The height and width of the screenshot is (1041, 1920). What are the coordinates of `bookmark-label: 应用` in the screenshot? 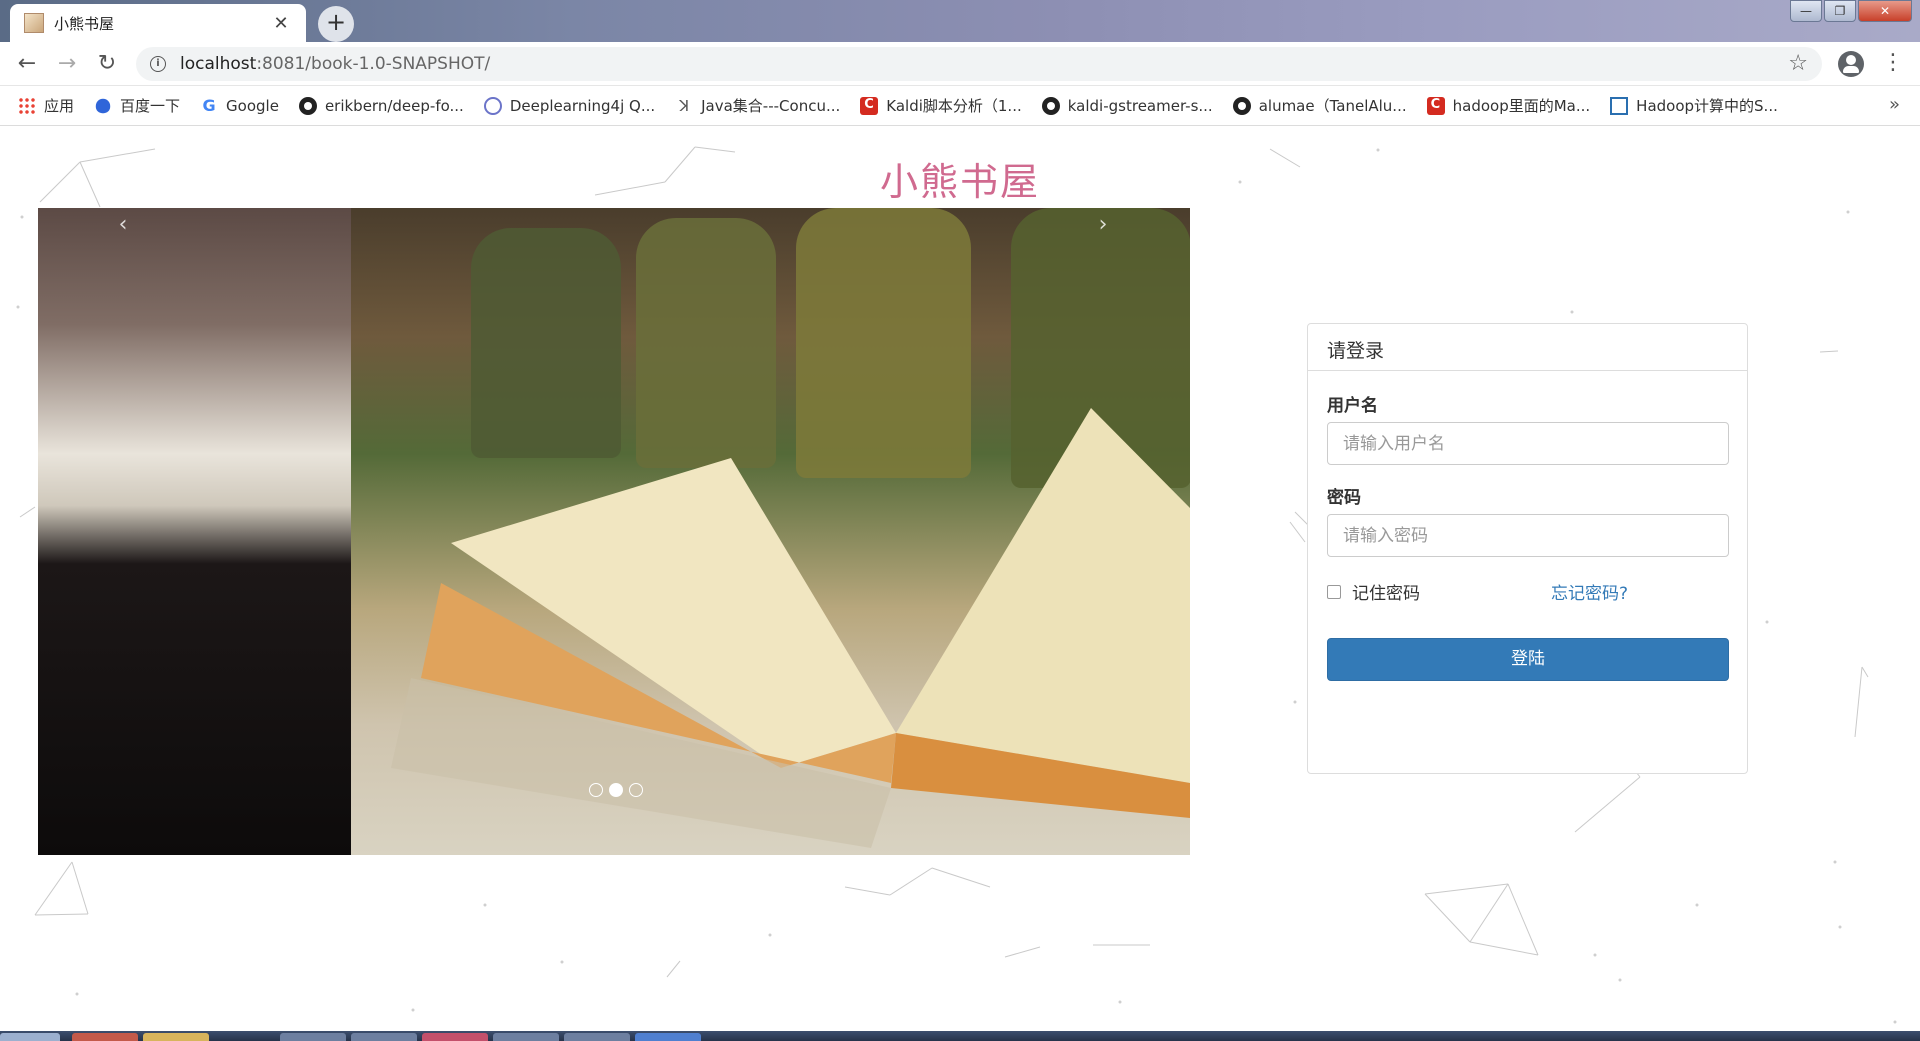 It's located at (59, 106).